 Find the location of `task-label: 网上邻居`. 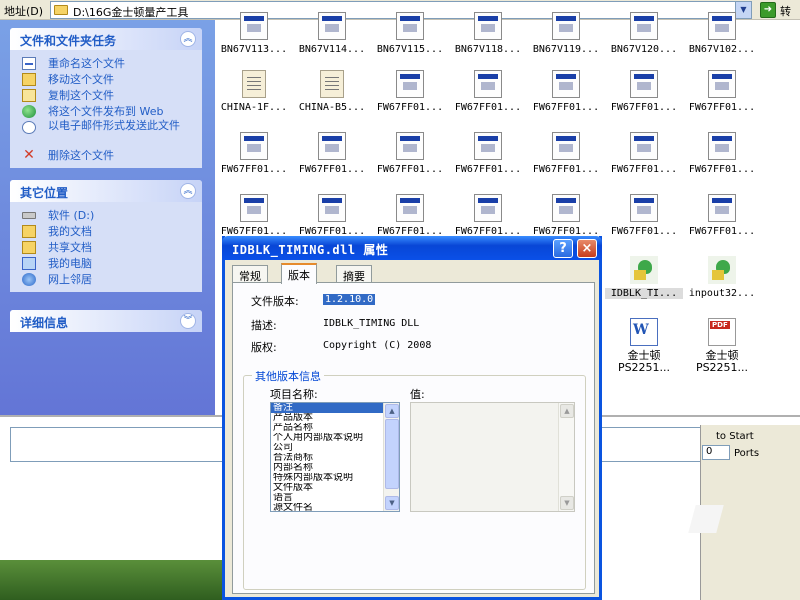

task-label: 网上邻居 is located at coordinates (70, 279).